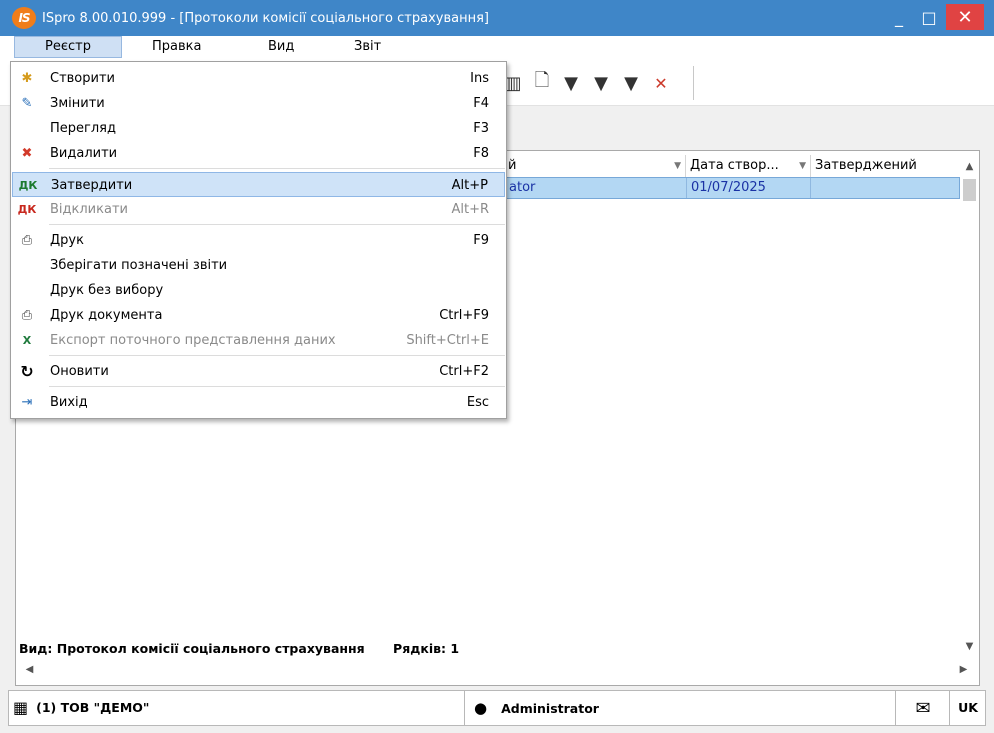 Image resolution: width=994 pixels, height=733 pixels. I want to click on user-info: ● Administrator, so click(536, 708).